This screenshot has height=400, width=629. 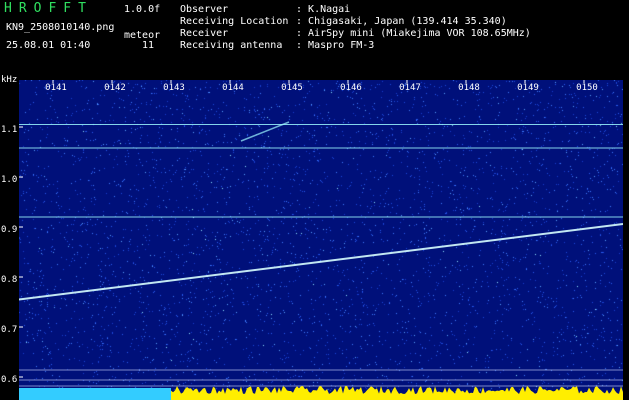 What do you see at coordinates (626, 236) in the screenshot?
I see `right-border` at bounding box center [626, 236].